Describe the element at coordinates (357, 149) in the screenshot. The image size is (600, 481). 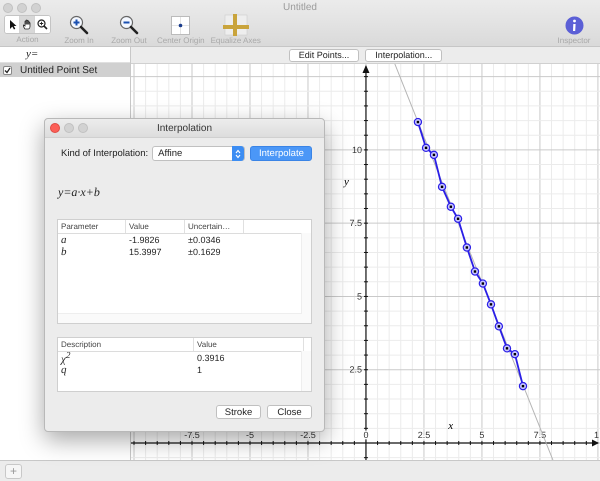
I see `tick-label: 10` at that location.